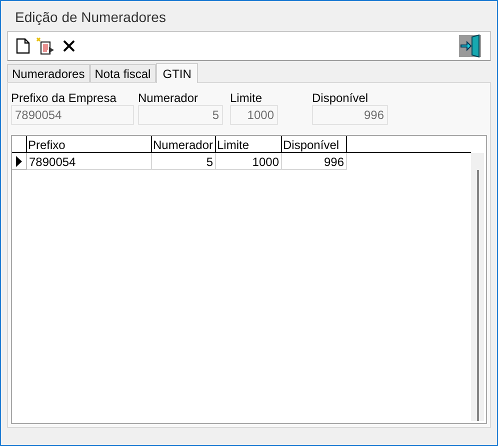 The height and width of the screenshot is (446, 498). I want to click on field-label: Disponível, so click(341, 97).